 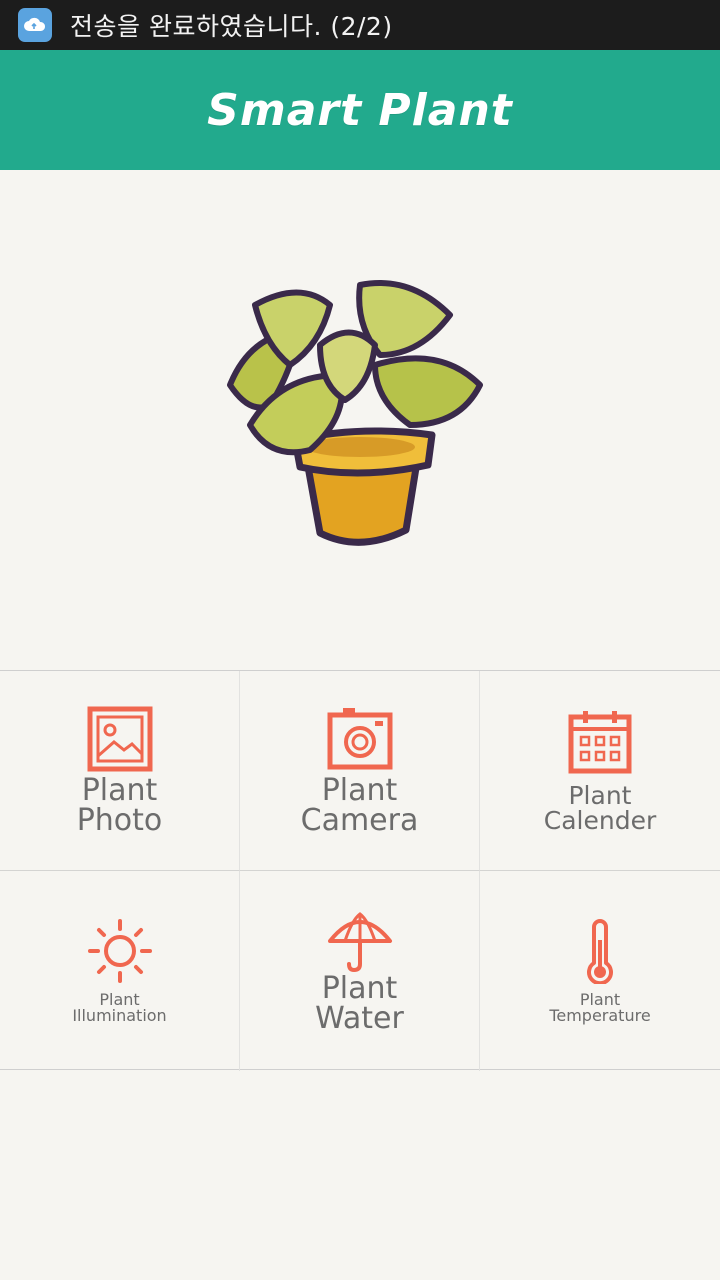 I want to click on photo-icon, so click(x=119, y=738).